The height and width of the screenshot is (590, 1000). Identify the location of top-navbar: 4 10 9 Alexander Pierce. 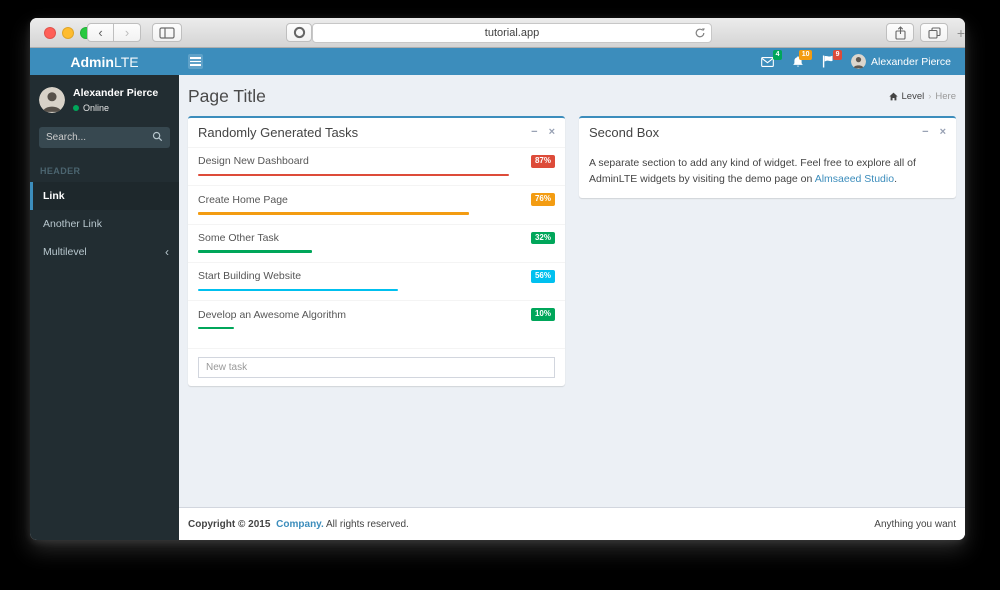
(572, 61).